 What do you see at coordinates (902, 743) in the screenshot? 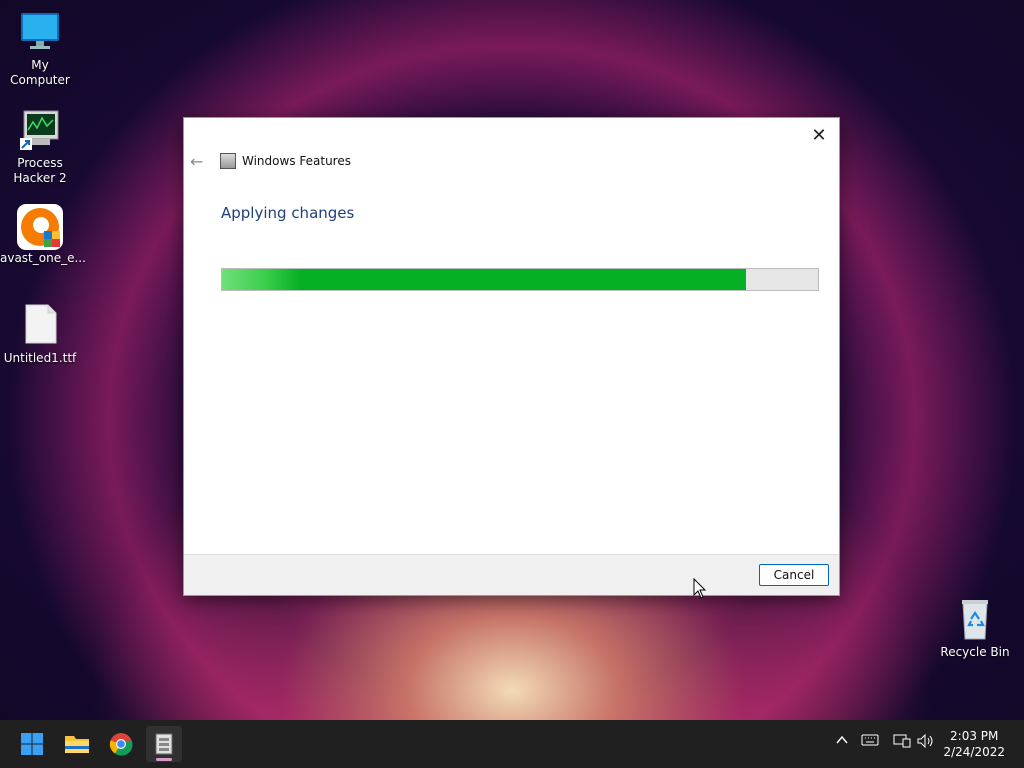
I see `network-icon` at bounding box center [902, 743].